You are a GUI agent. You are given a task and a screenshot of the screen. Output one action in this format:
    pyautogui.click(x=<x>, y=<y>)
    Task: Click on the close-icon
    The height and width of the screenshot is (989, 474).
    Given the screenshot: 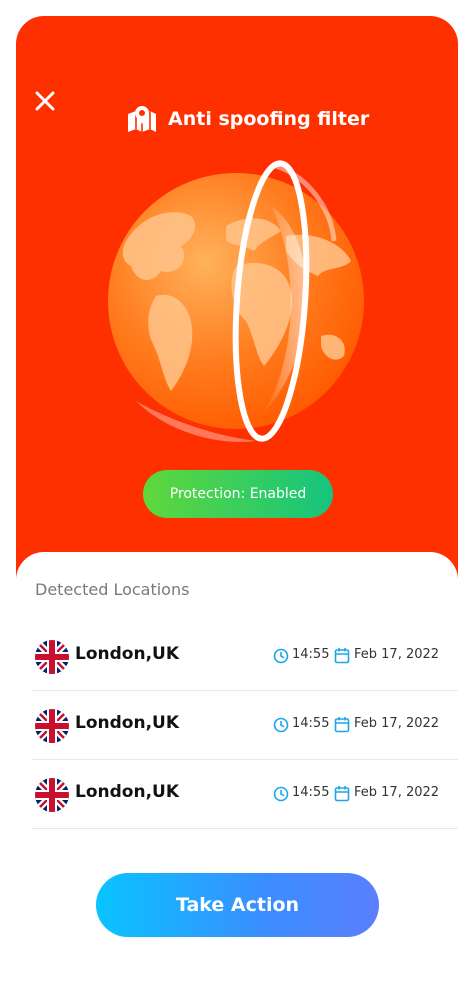 What is the action you would take?
    pyautogui.click(x=45, y=101)
    